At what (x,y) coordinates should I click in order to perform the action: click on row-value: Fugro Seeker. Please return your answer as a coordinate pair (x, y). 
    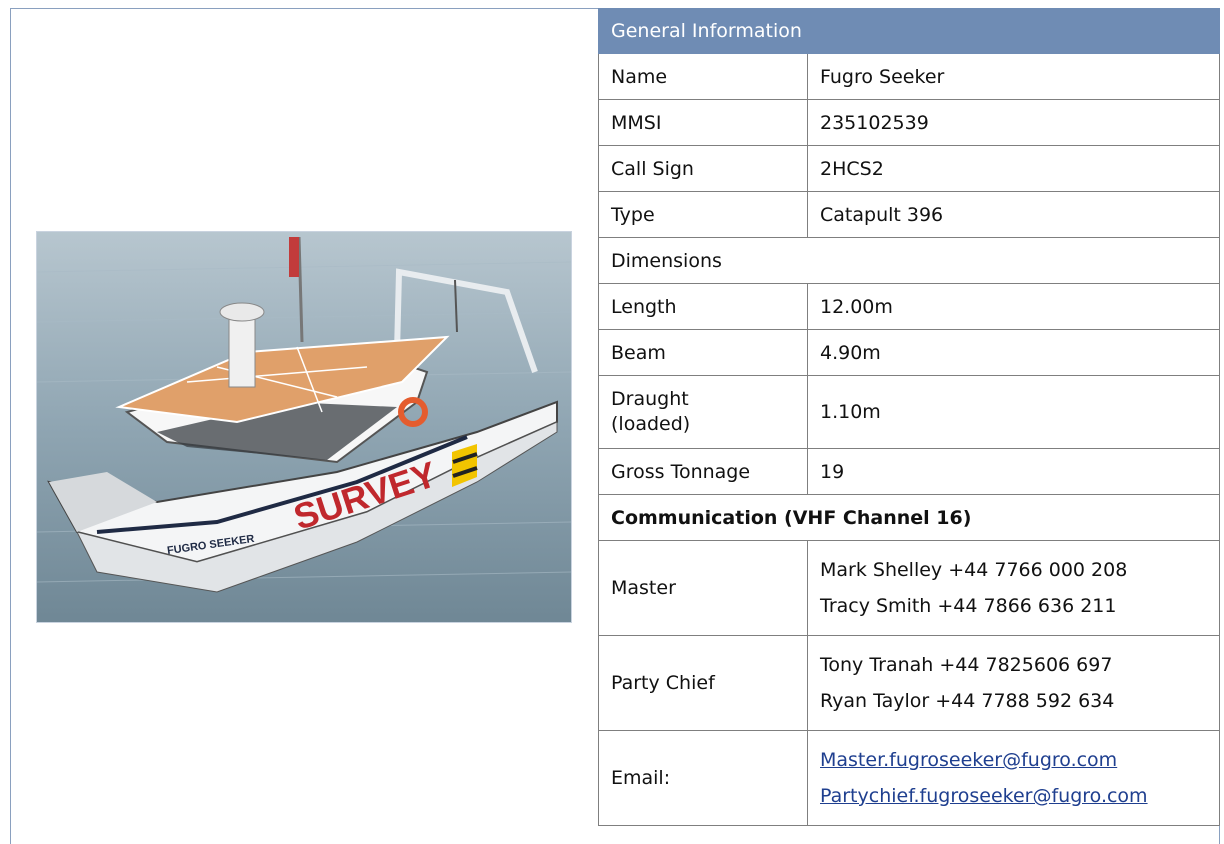
    Looking at the image, I should click on (1013, 76).